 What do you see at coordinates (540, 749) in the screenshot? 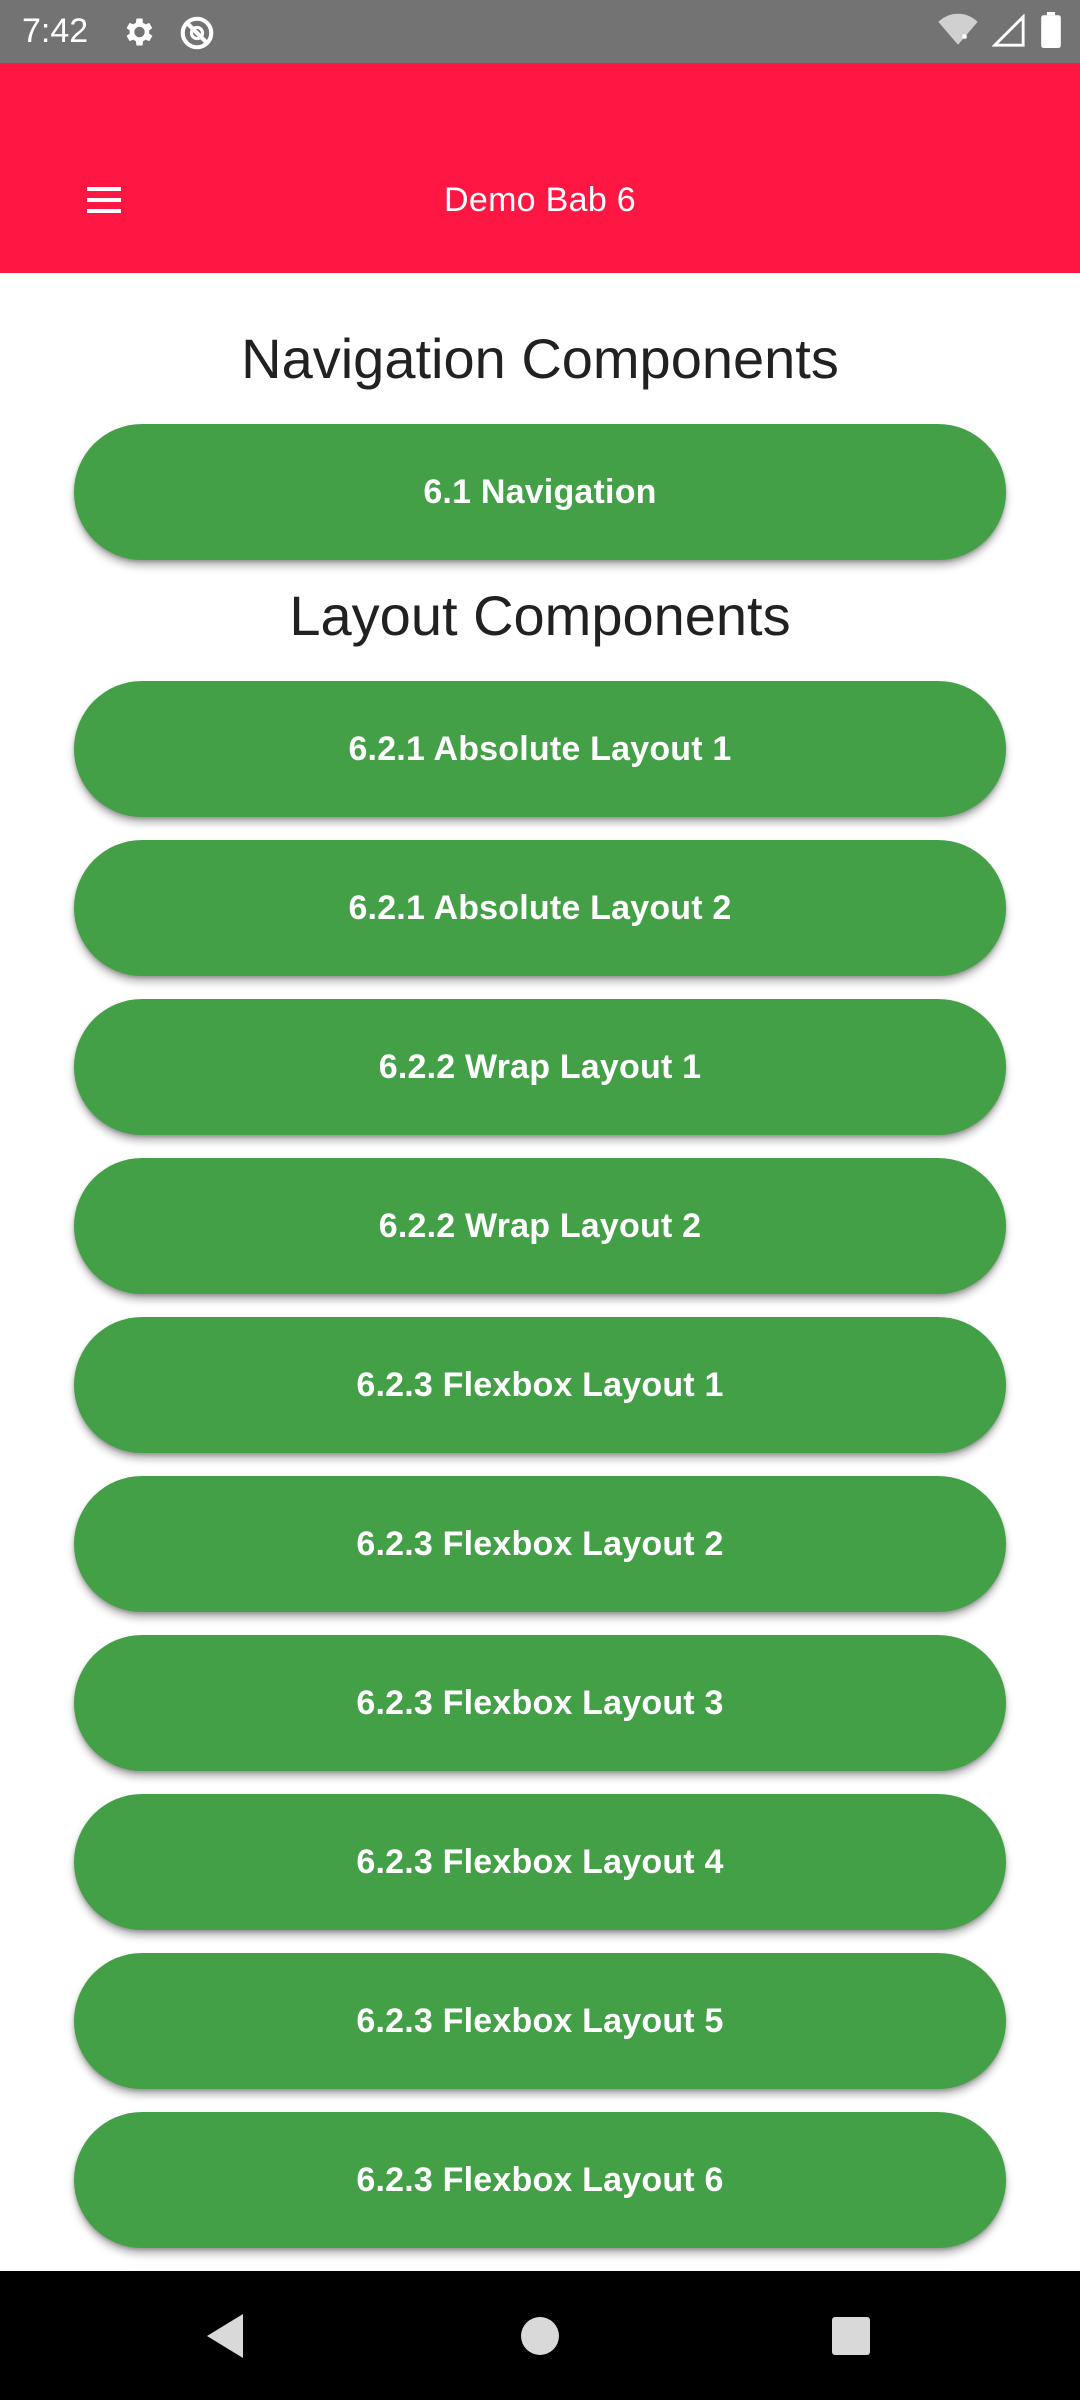
I see `absolute-layout-1-button: 6.2.1 Absolute Layout 1` at bounding box center [540, 749].